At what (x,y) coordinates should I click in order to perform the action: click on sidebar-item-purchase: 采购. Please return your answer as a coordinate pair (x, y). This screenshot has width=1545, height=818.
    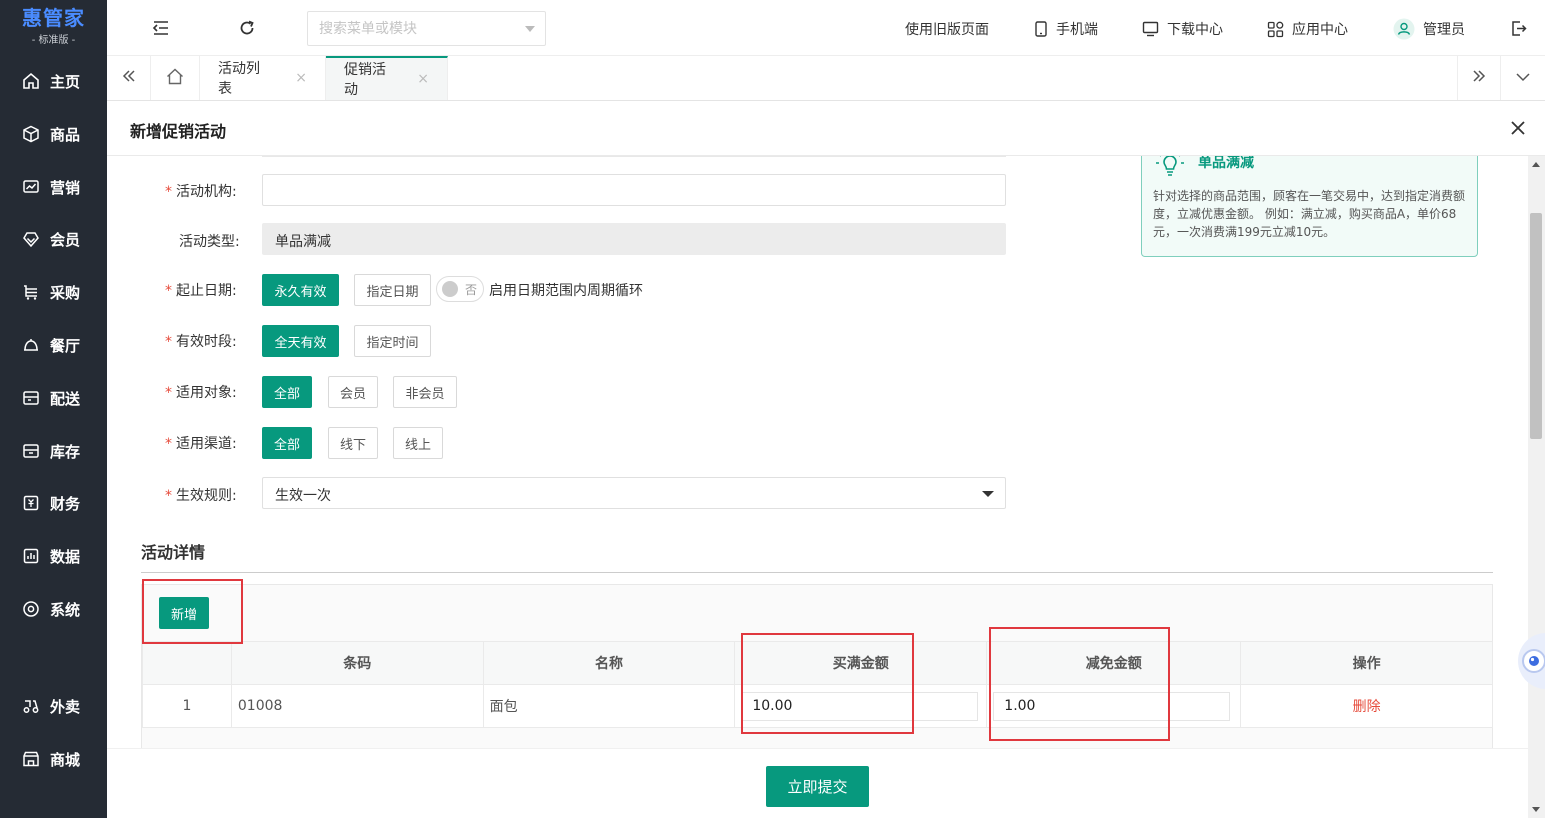
    Looking at the image, I should click on (53, 292).